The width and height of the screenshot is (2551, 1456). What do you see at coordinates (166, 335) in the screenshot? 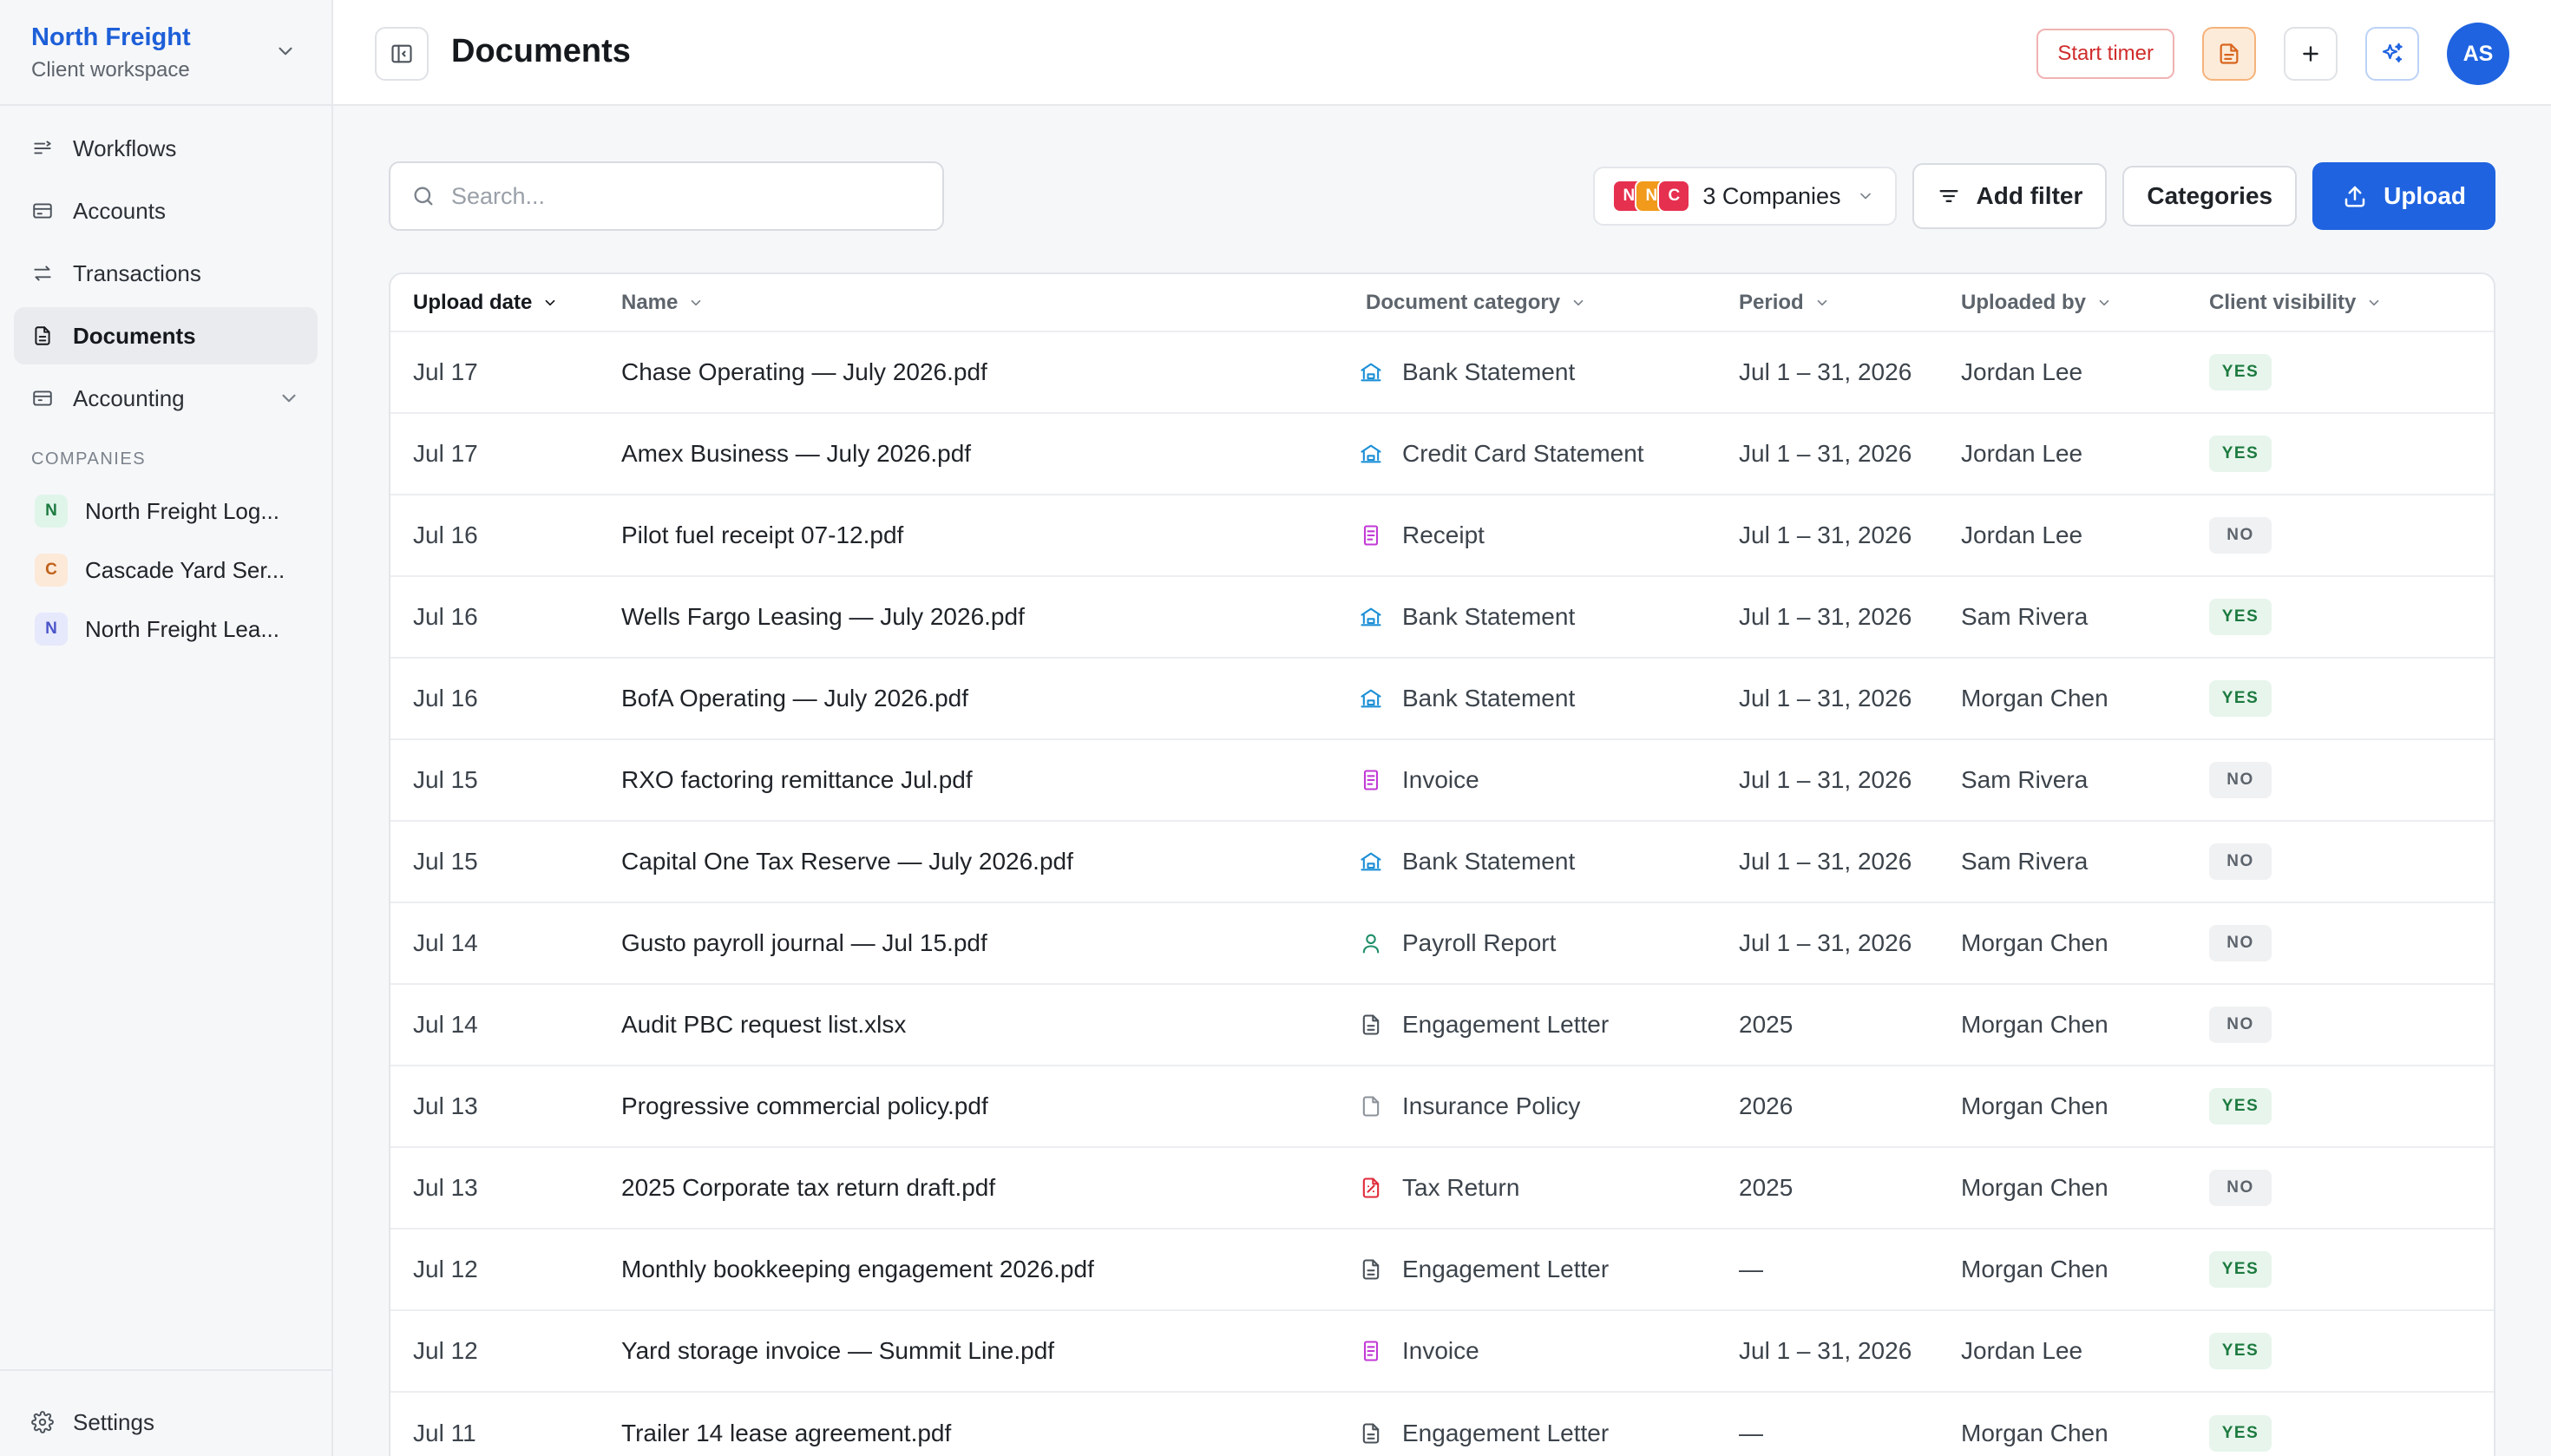
I see `sidebar-item-documents: Documents` at bounding box center [166, 335].